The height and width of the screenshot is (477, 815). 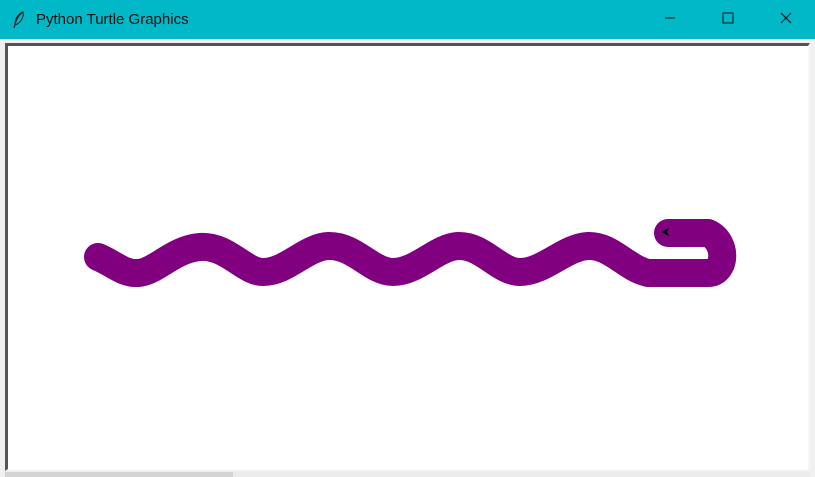 I want to click on close-button, so click(x=786, y=19).